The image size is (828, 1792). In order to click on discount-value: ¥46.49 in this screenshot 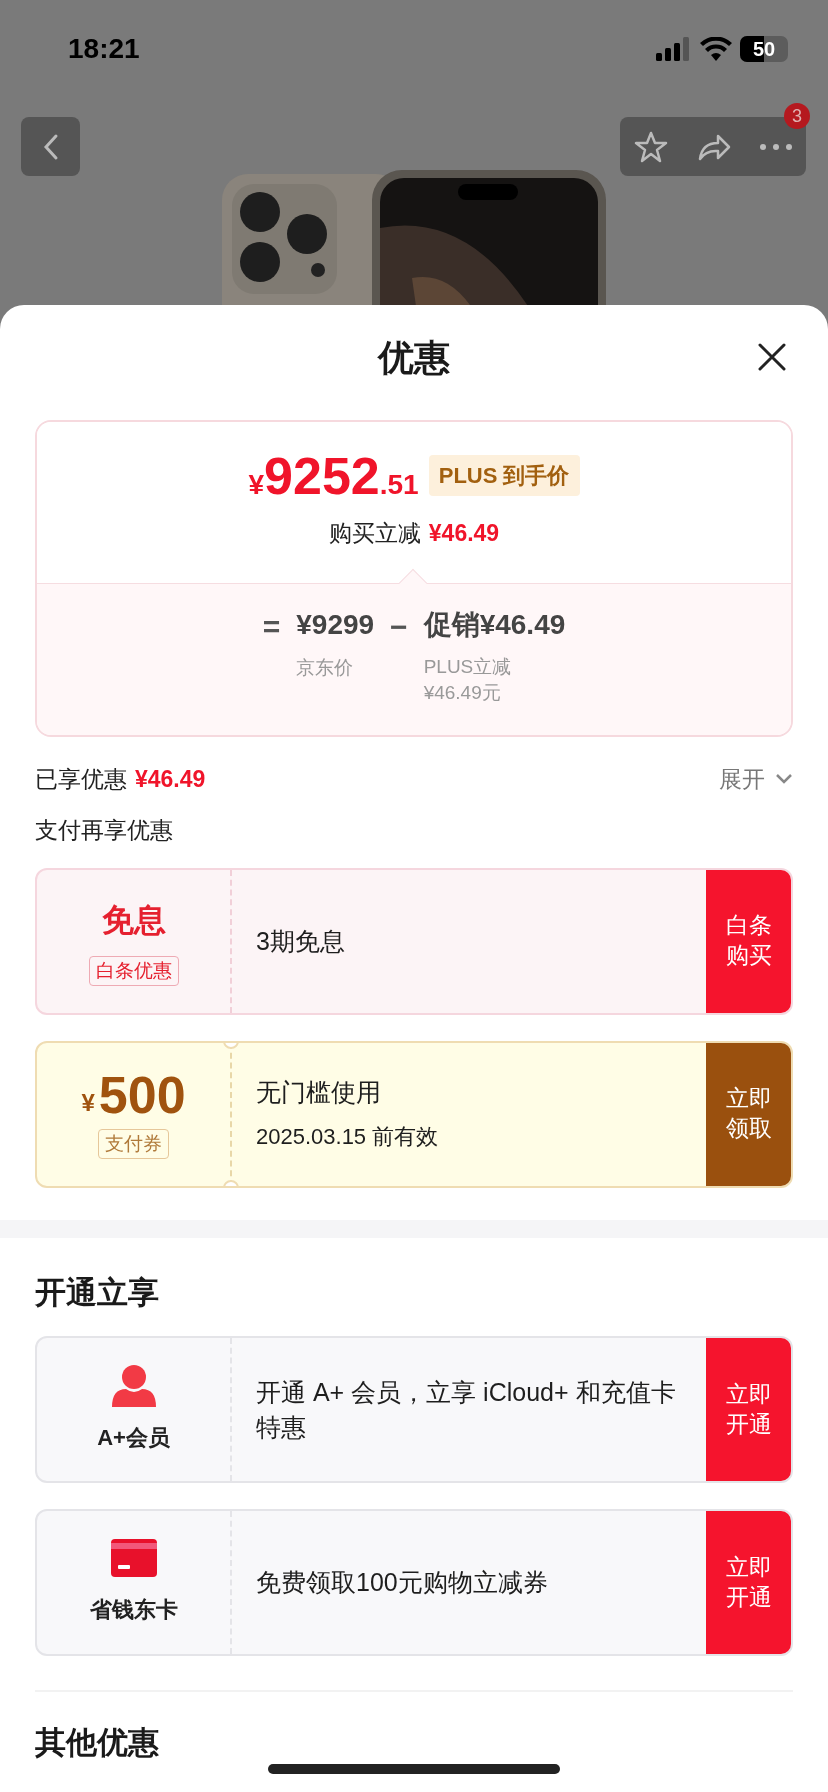, I will do `click(170, 779)`.